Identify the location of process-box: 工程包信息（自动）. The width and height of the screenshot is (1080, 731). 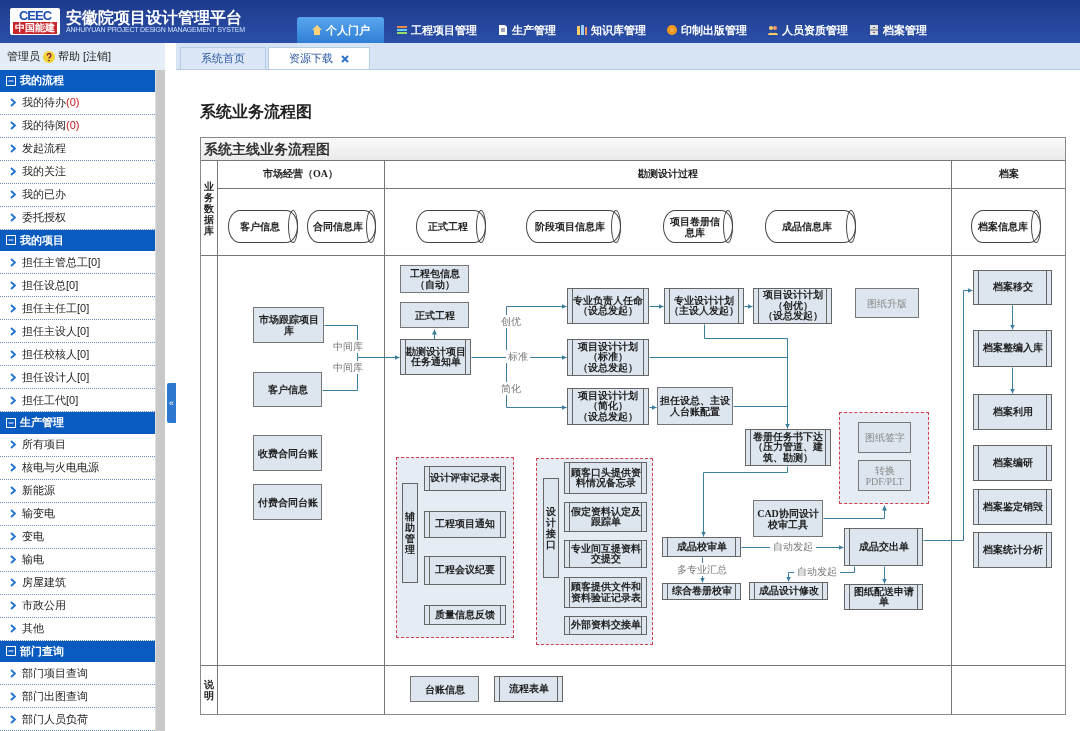
(434, 279).